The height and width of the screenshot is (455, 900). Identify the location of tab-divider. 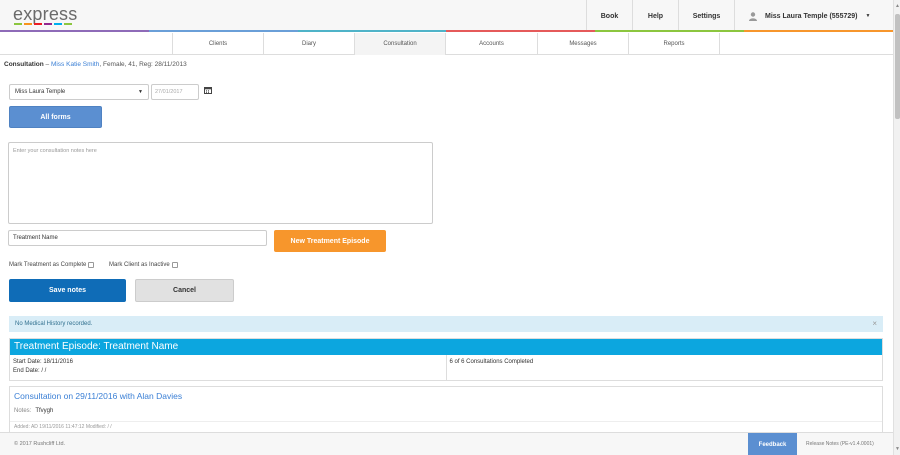
(719, 44).